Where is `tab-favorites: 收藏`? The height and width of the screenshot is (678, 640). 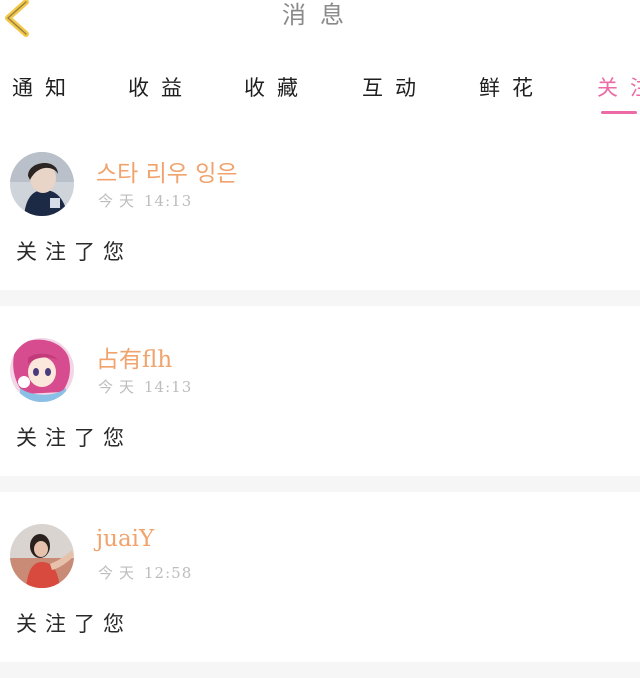 tab-favorites: 收藏 is located at coordinates (277, 88).